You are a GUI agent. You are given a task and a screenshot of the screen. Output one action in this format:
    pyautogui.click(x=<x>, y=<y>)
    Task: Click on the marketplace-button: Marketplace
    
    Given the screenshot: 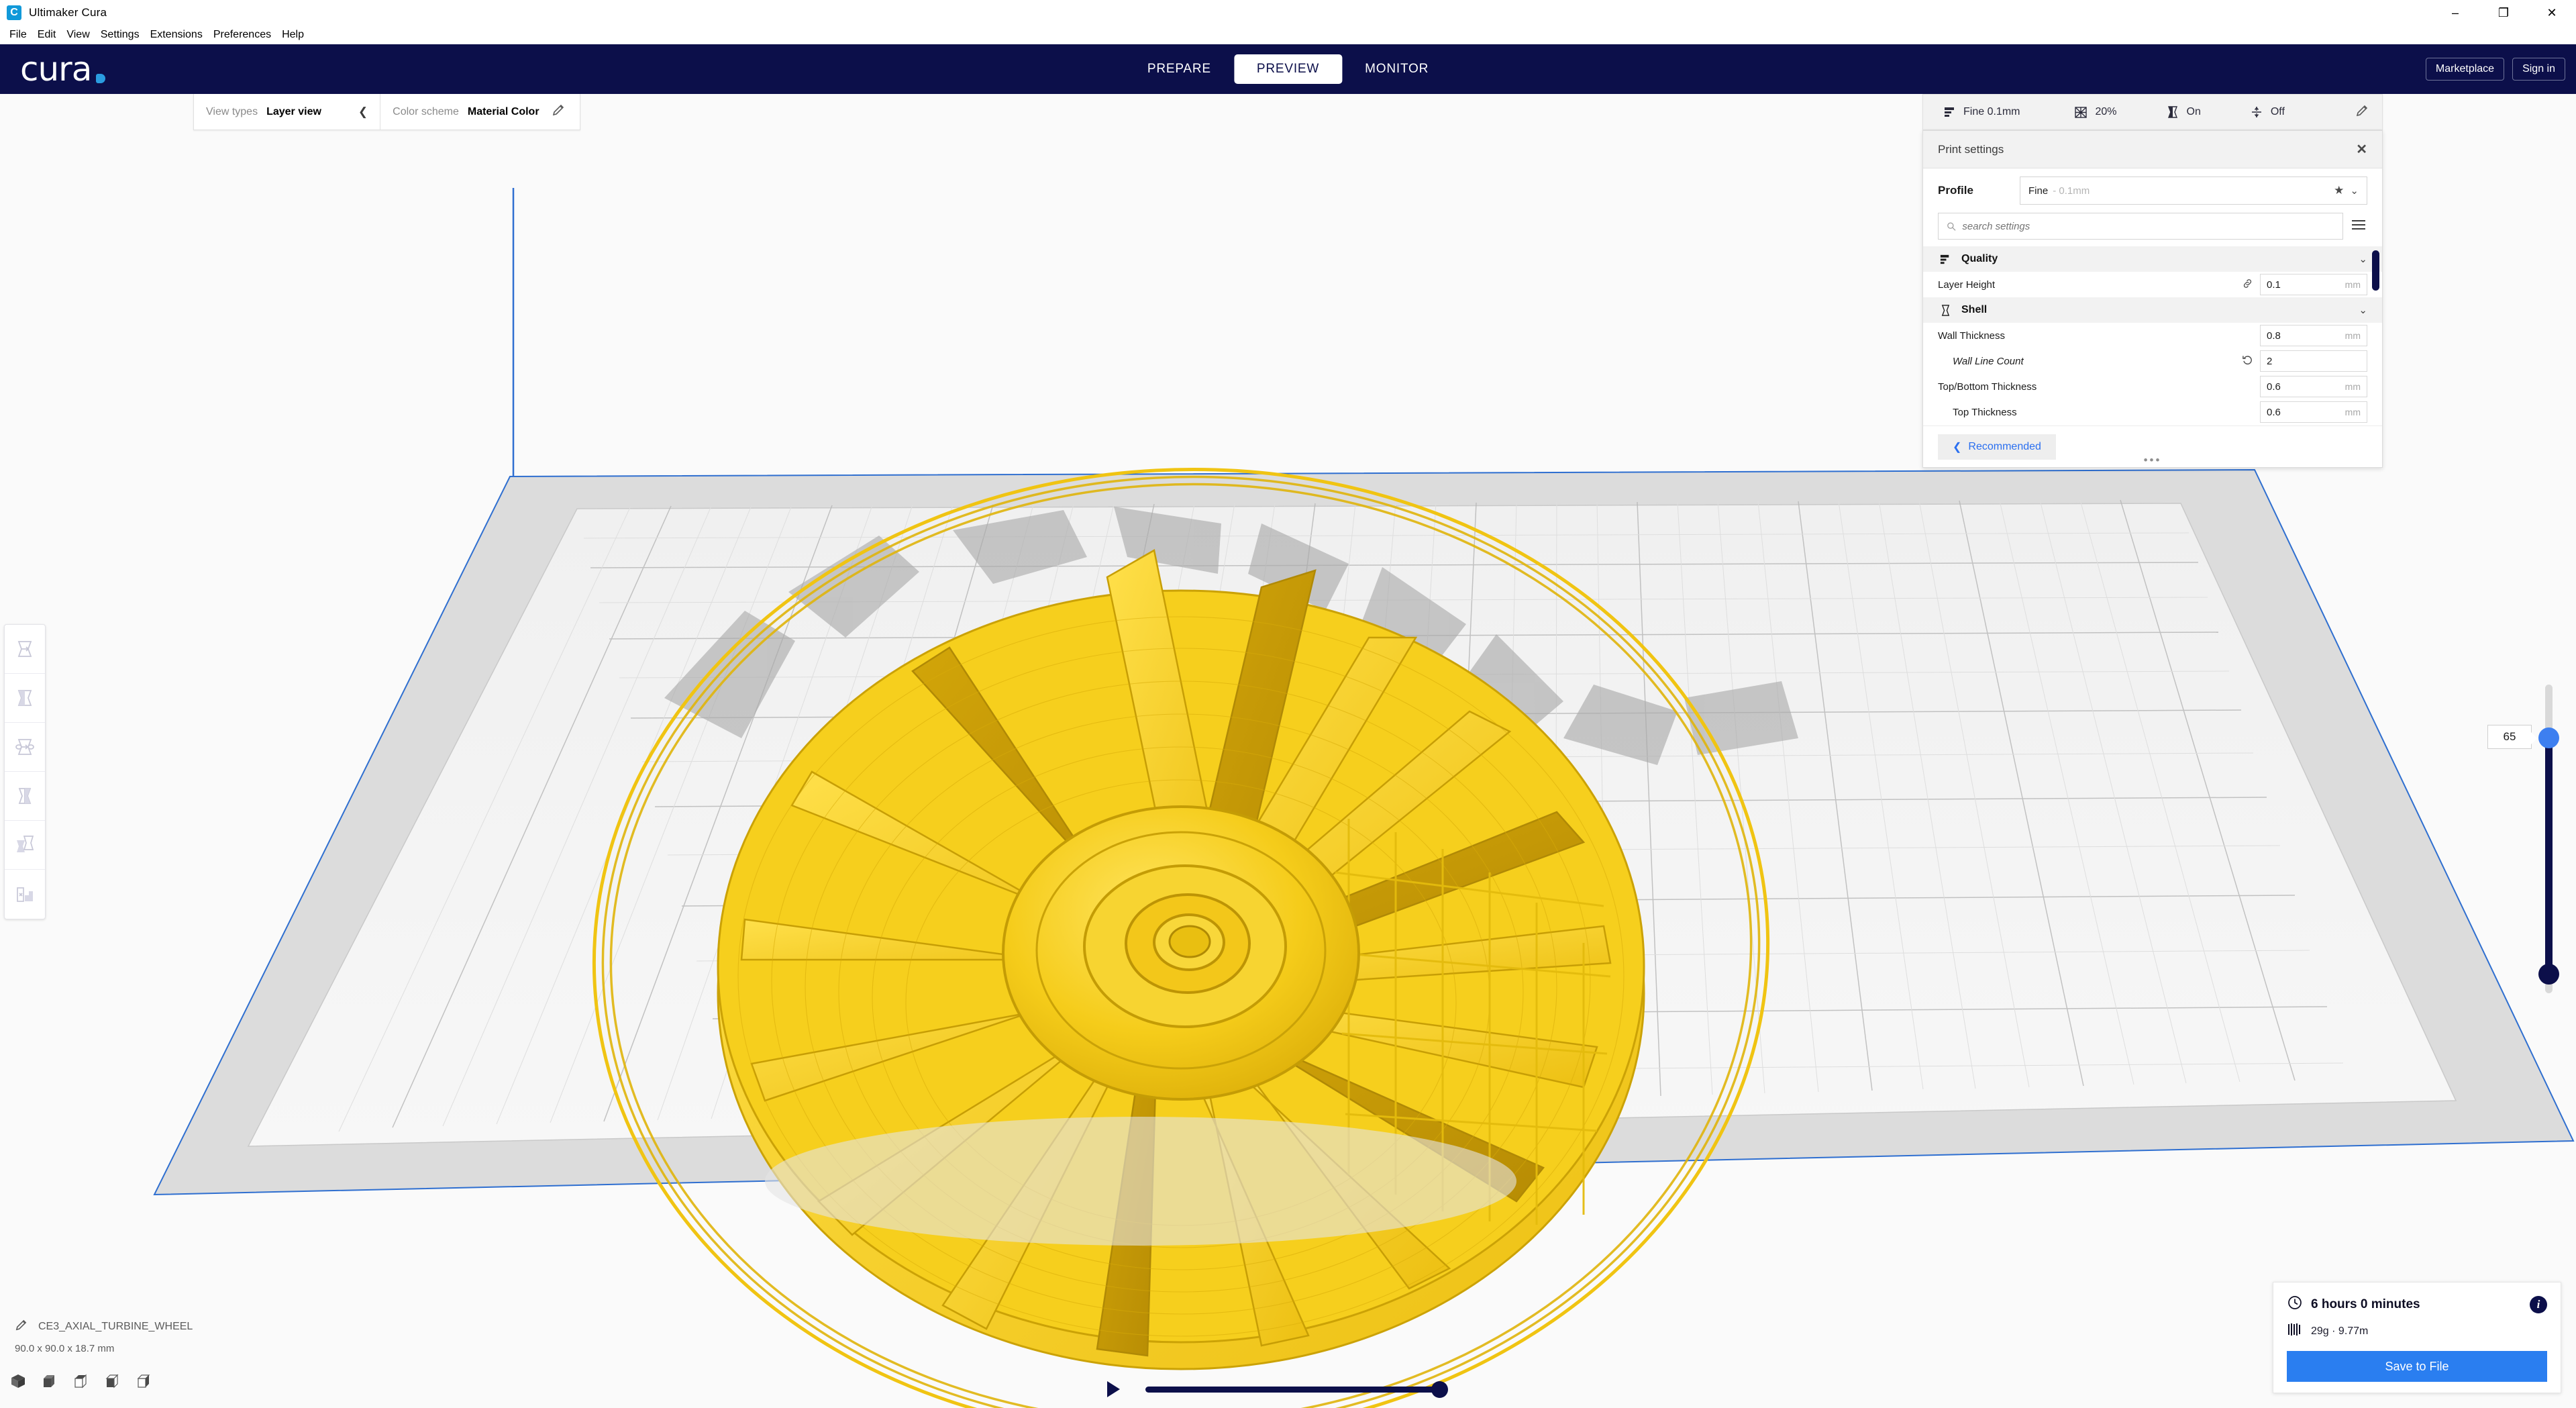 What is the action you would take?
    pyautogui.click(x=2465, y=69)
    